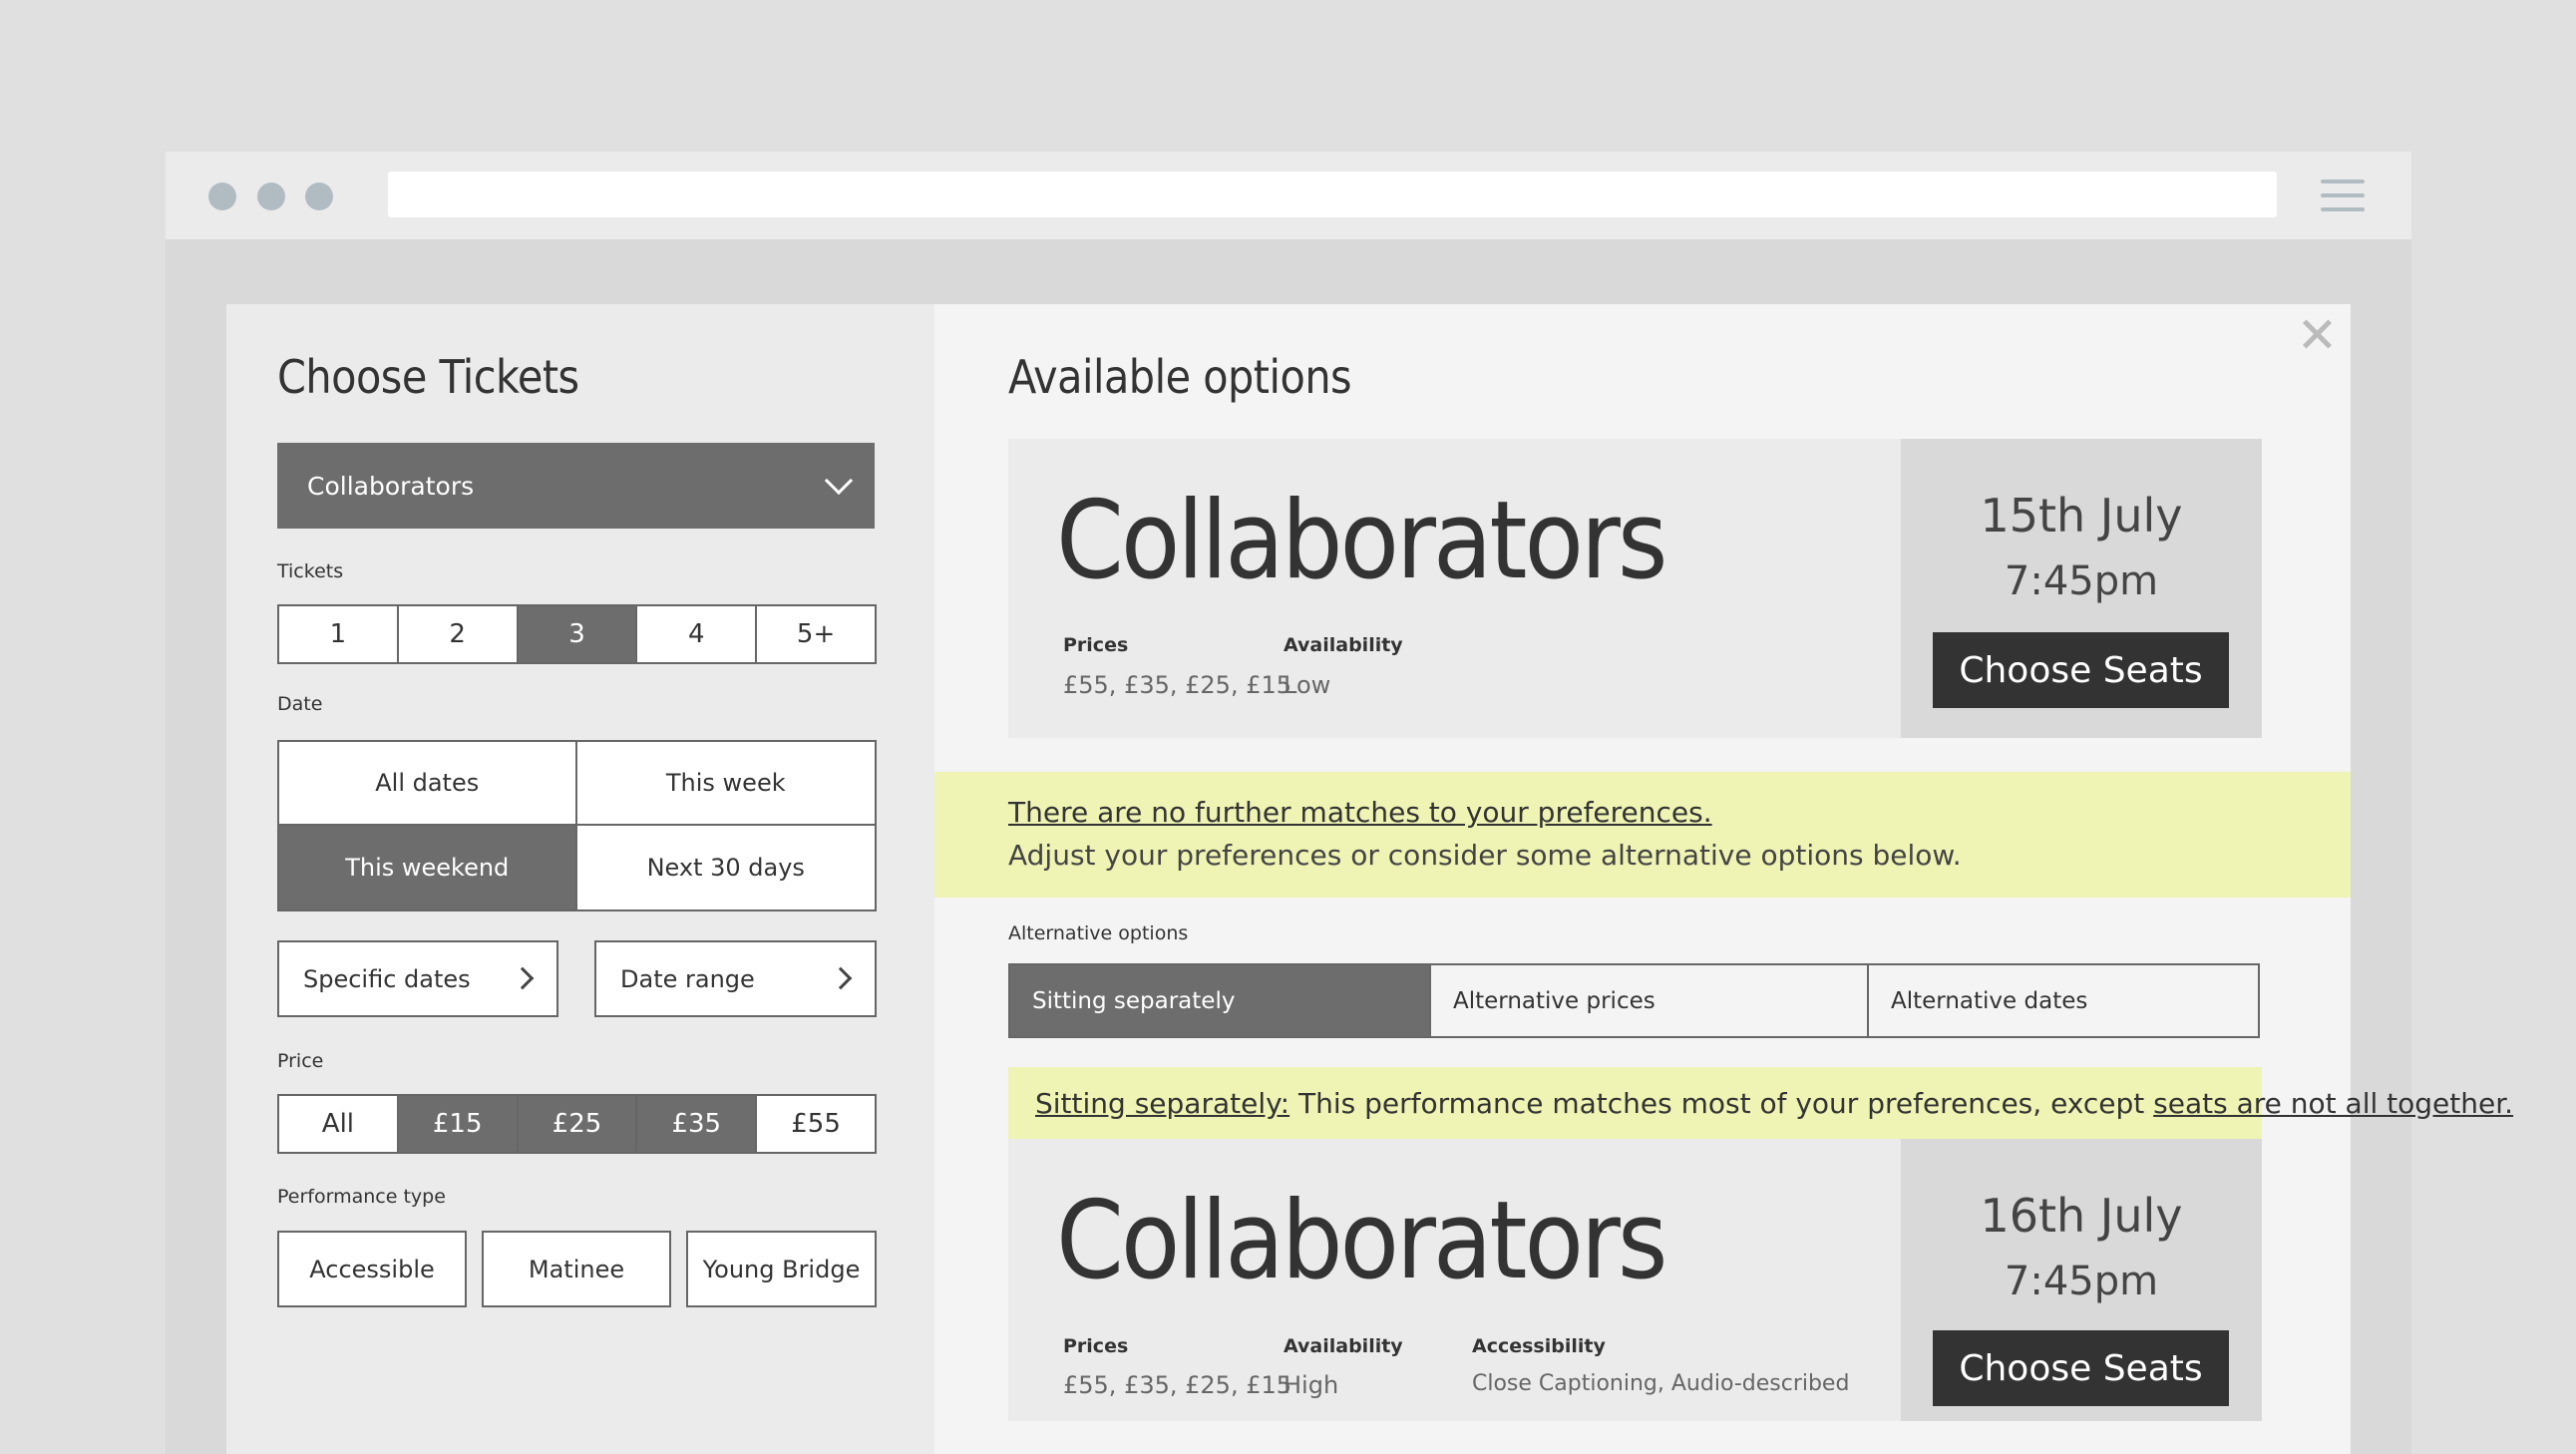 The width and height of the screenshot is (2576, 1454). Describe the element at coordinates (1539, 1346) in the screenshot. I see `accessibility-label: Accessibility` at that location.